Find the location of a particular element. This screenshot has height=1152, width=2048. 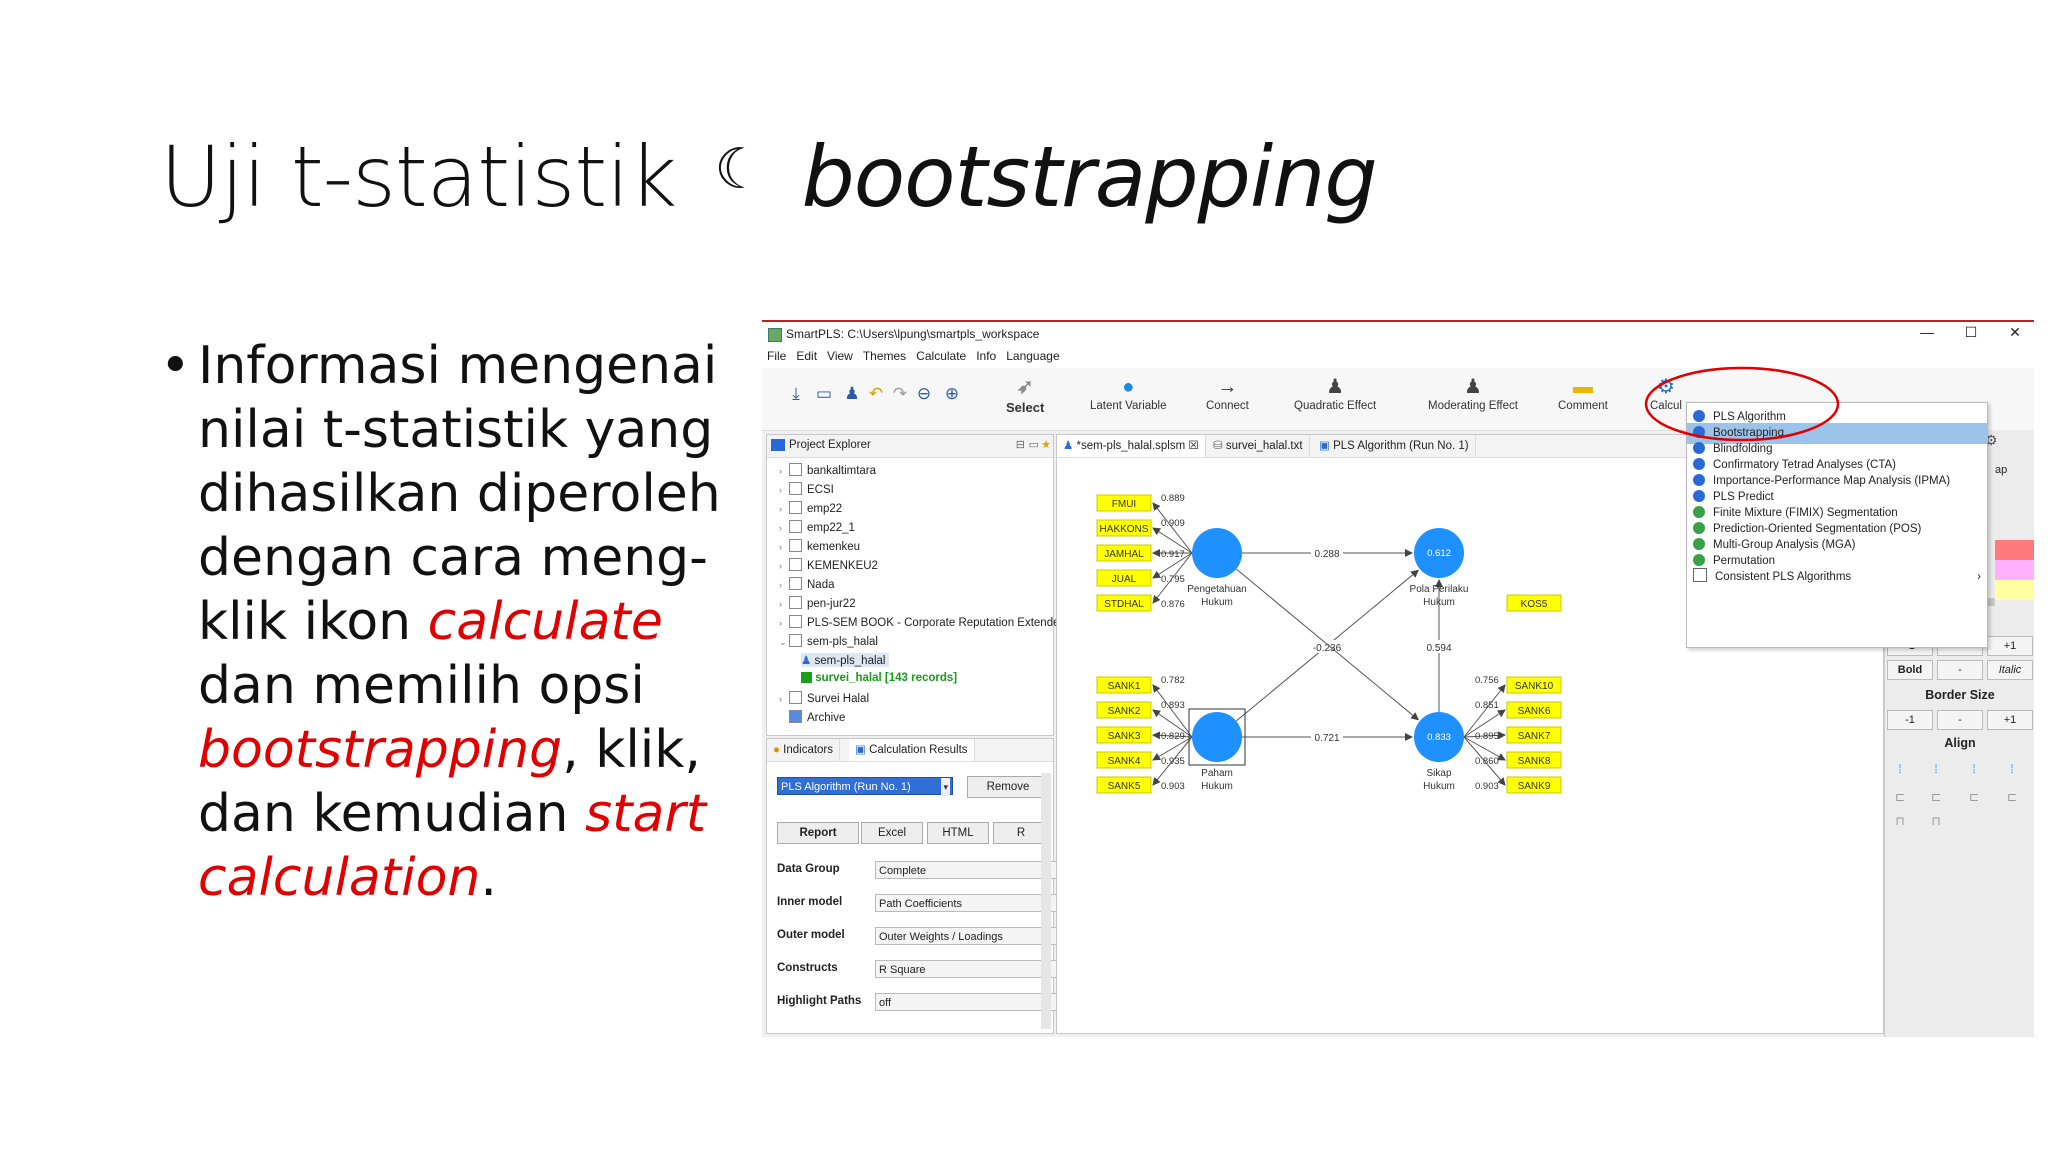

tree-item-dataset: survei_halal [143 records] is located at coordinates (879, 678).